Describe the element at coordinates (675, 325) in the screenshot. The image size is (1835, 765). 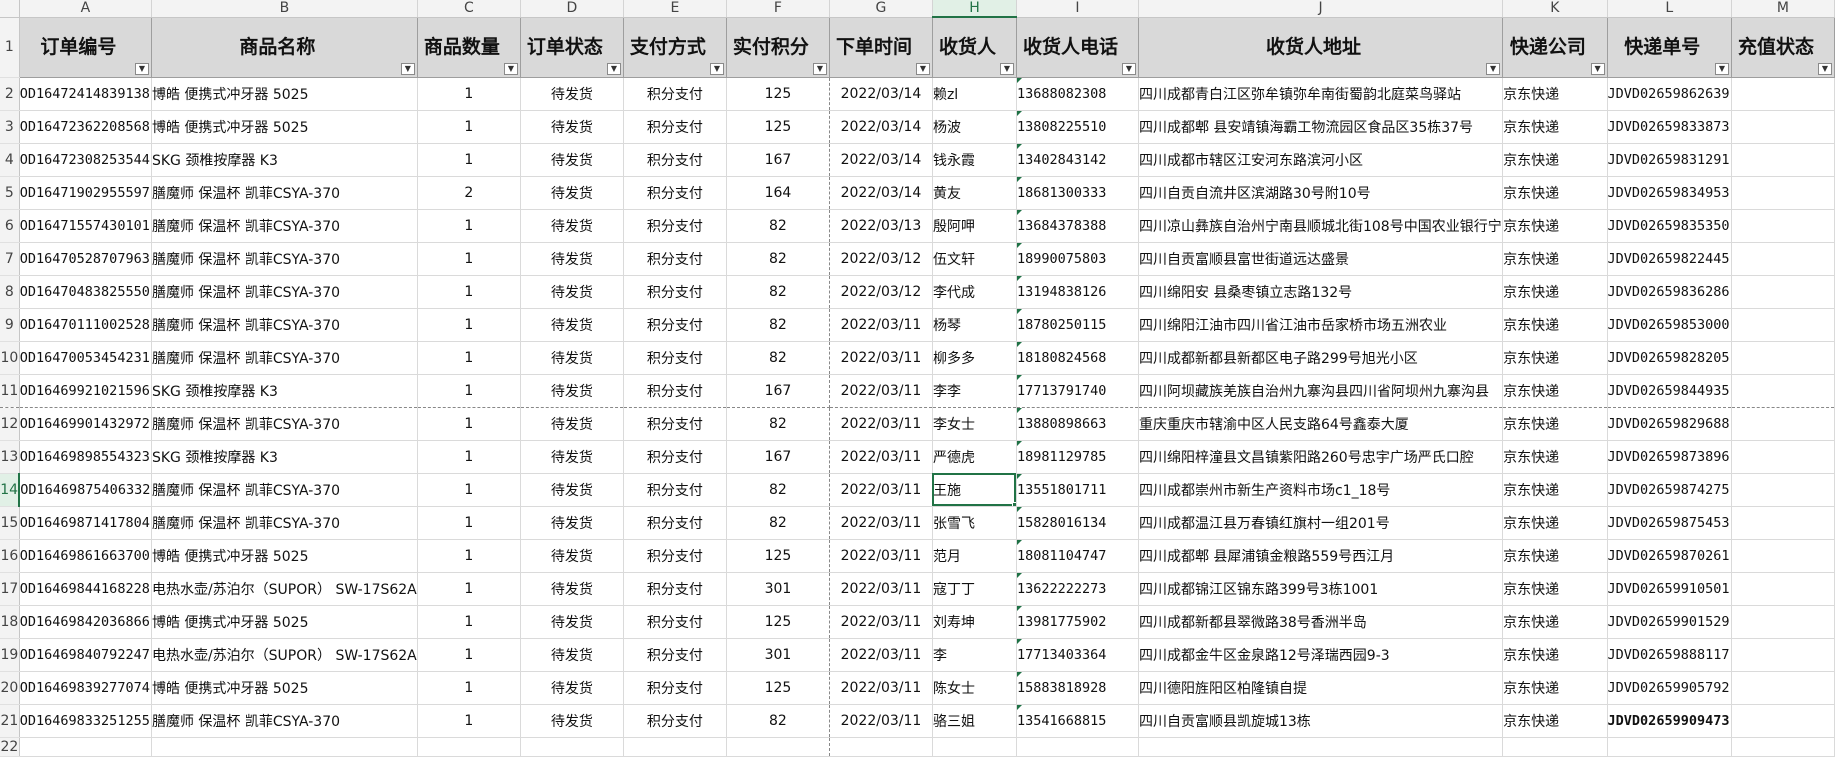
I see `cell-e9: 积分支付` at that location.